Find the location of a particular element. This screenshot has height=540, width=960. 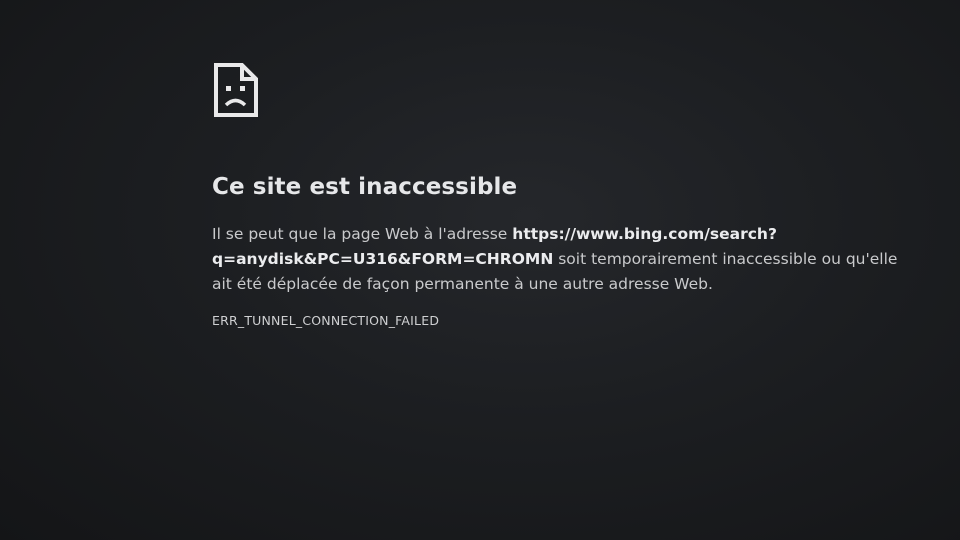

error-title: Ce site est inaccessible is located at coordinates (365, 187).